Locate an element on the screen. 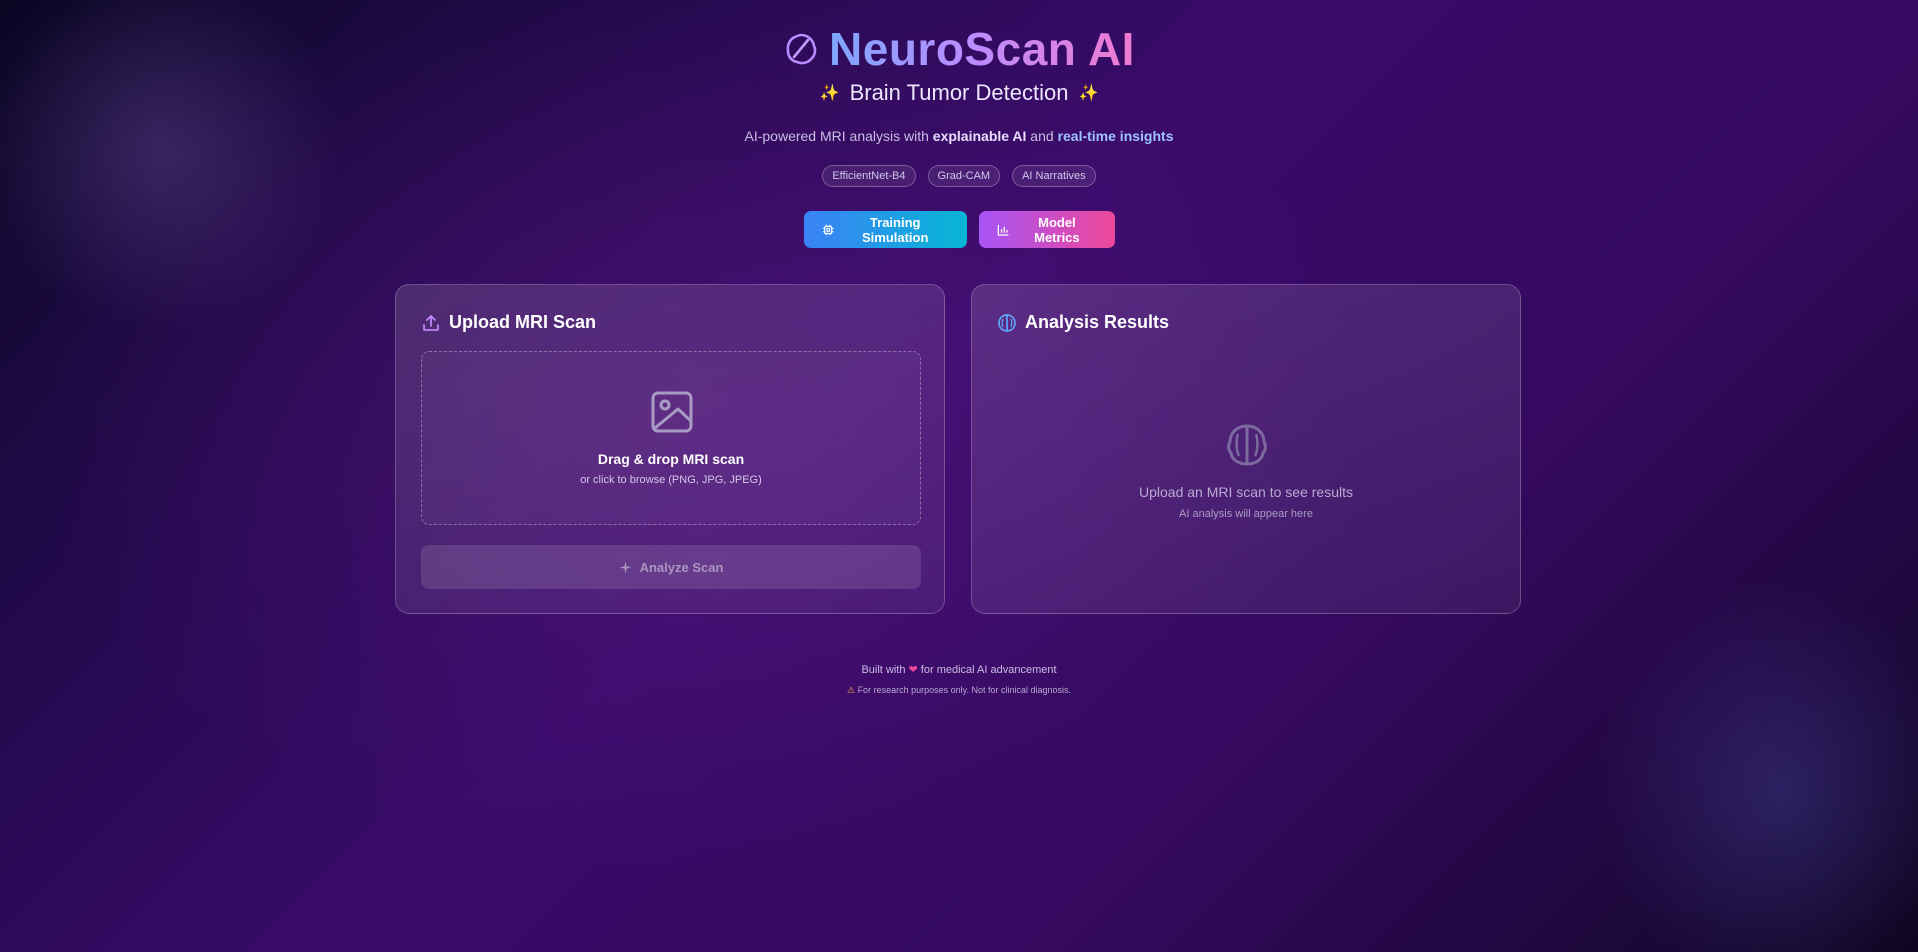 The image size is (1918, 952). results-card-header: Analysis Results is located at coordinates (1083, 322).